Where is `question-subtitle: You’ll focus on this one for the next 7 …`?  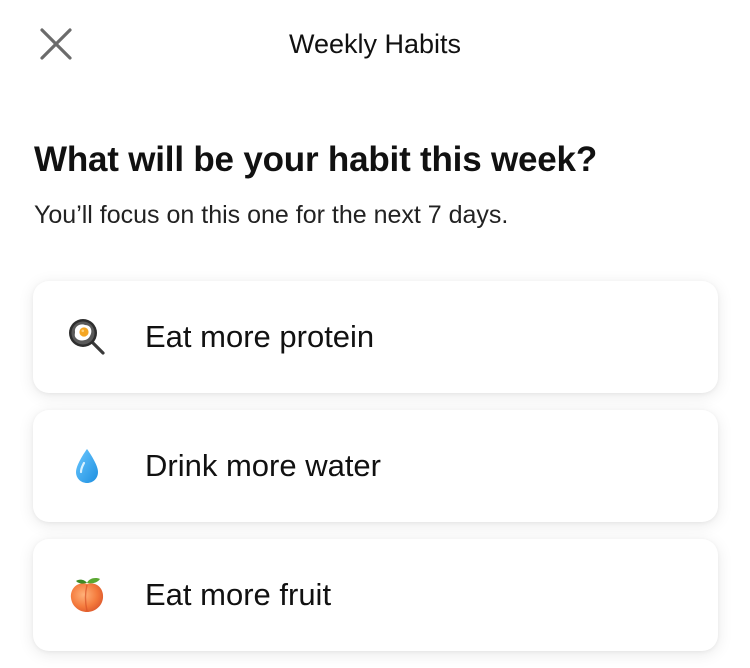
question-subtitle: You’ll focus on this one for the next 7 … is located at coordinates (271, 215).